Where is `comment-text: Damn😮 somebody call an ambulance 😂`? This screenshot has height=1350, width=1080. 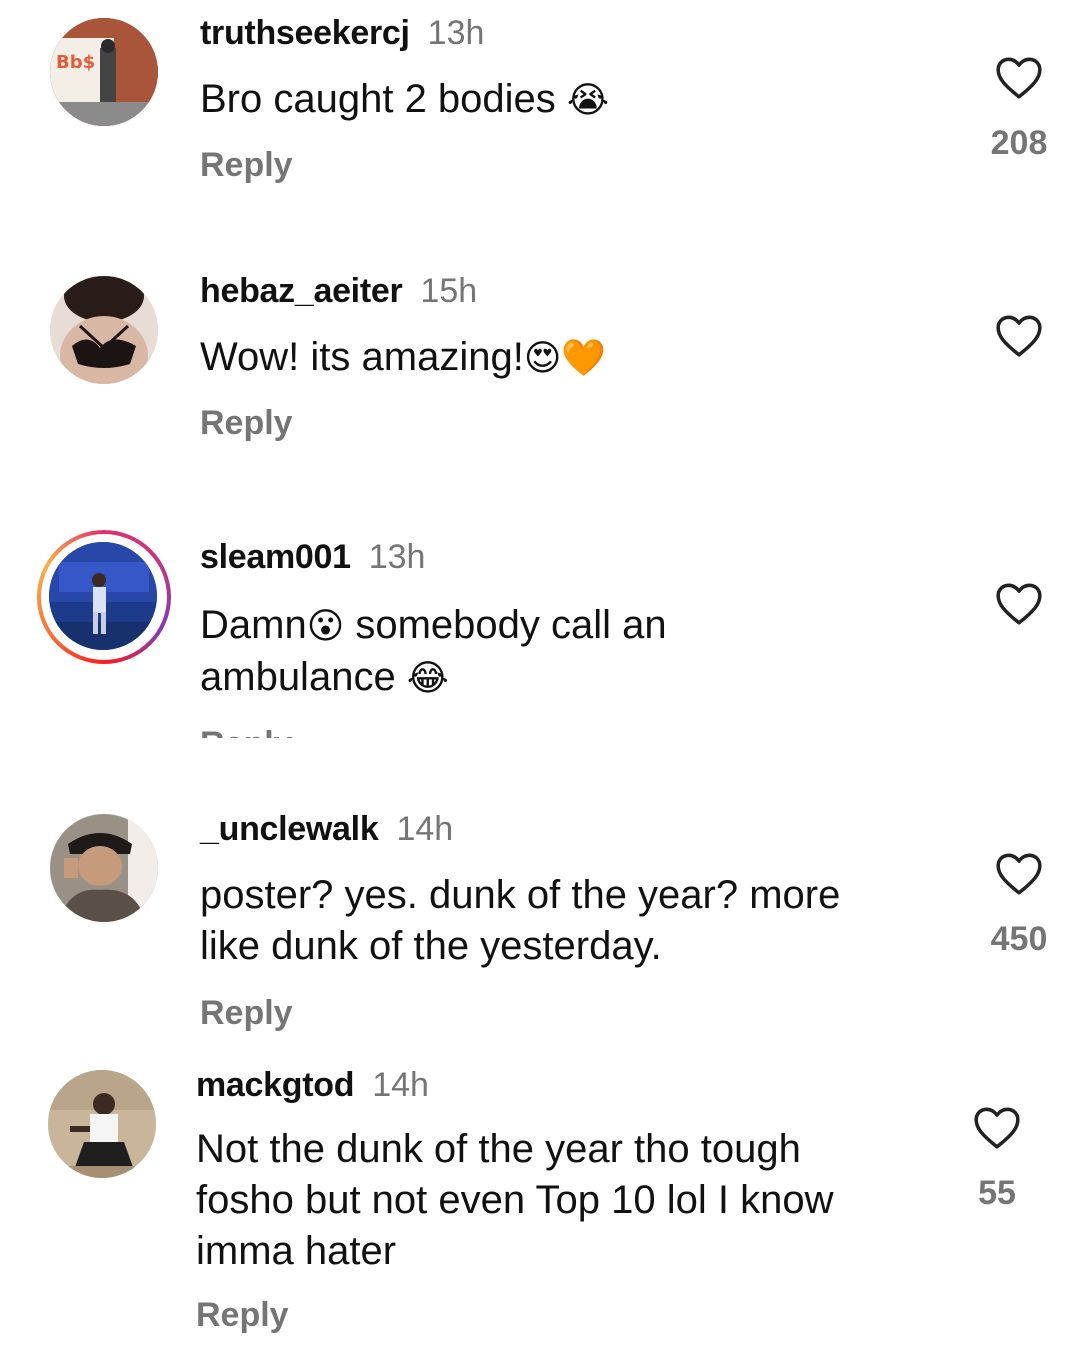 comment-text: Damn😮 somebody call an ambulance 😂 is located at coordinates (550, 652).